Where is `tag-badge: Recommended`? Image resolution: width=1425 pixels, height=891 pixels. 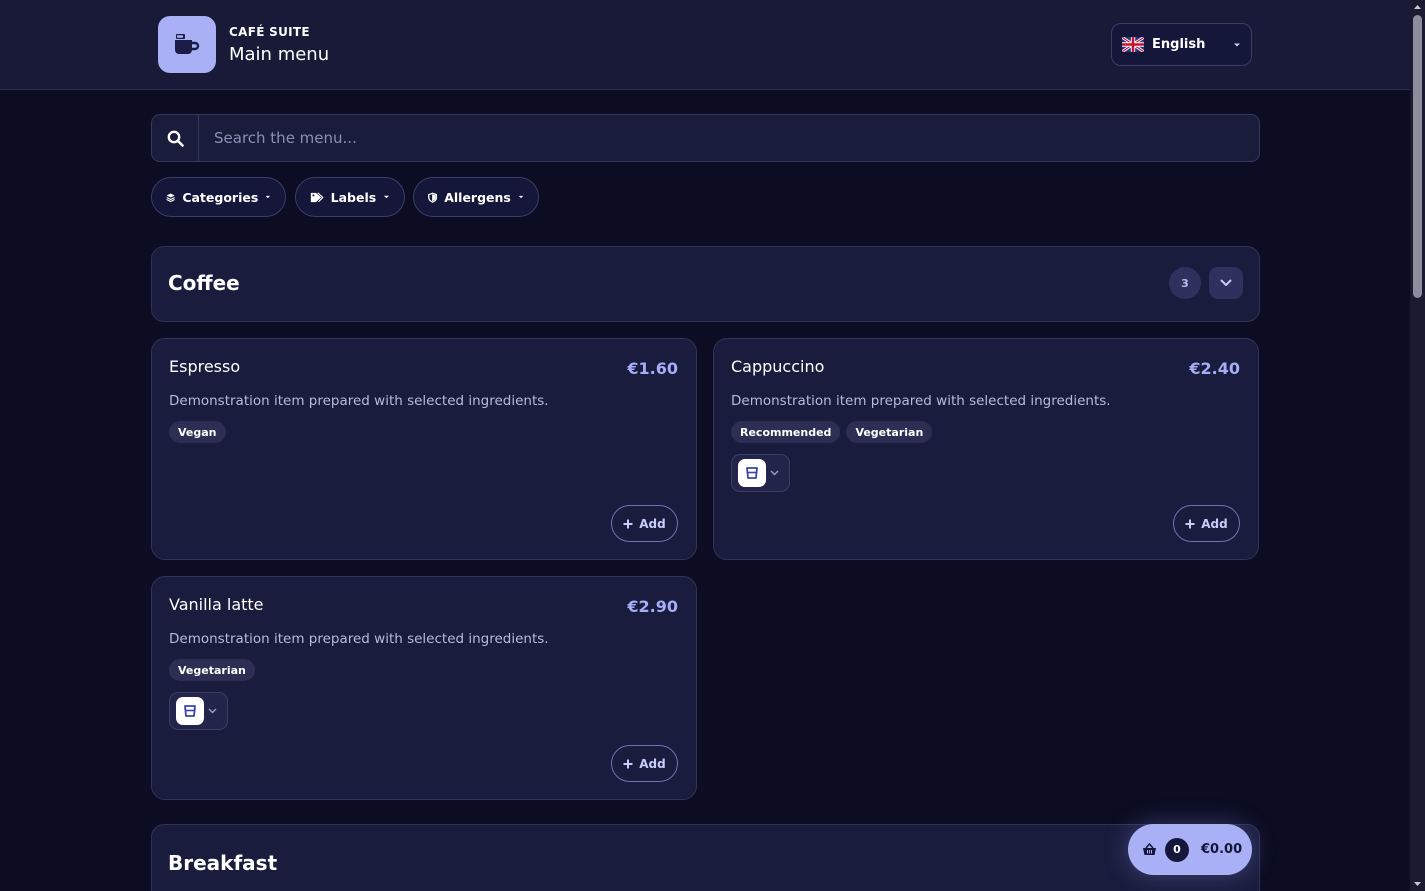
tag-badge: Recommended is located at coordinates (786, 432).